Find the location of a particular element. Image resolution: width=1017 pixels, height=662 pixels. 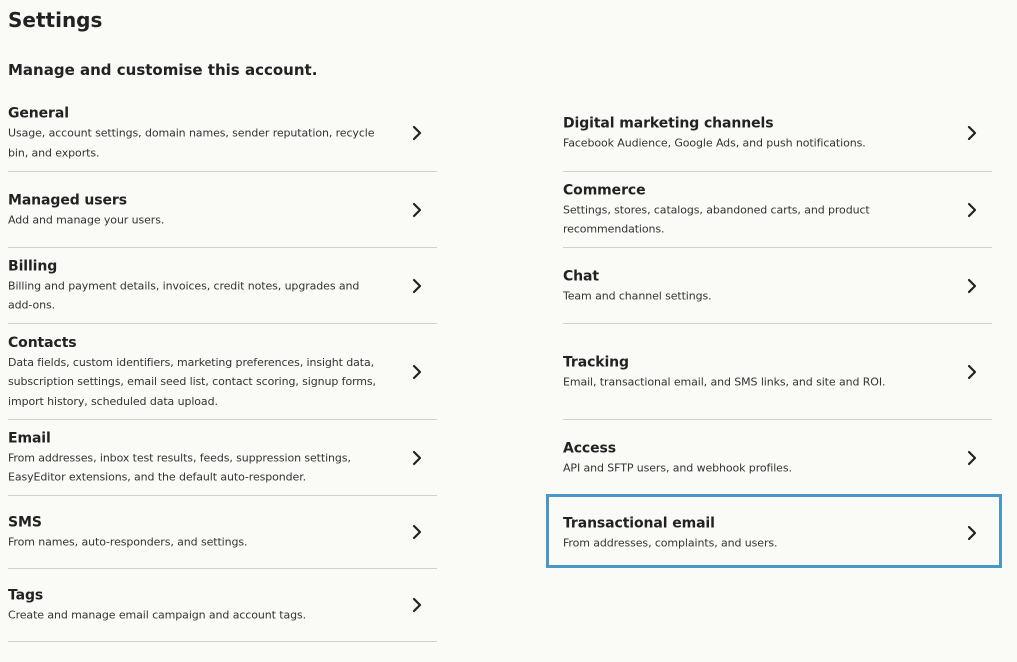

page-title: Settings is located at coordinates (55, 20).